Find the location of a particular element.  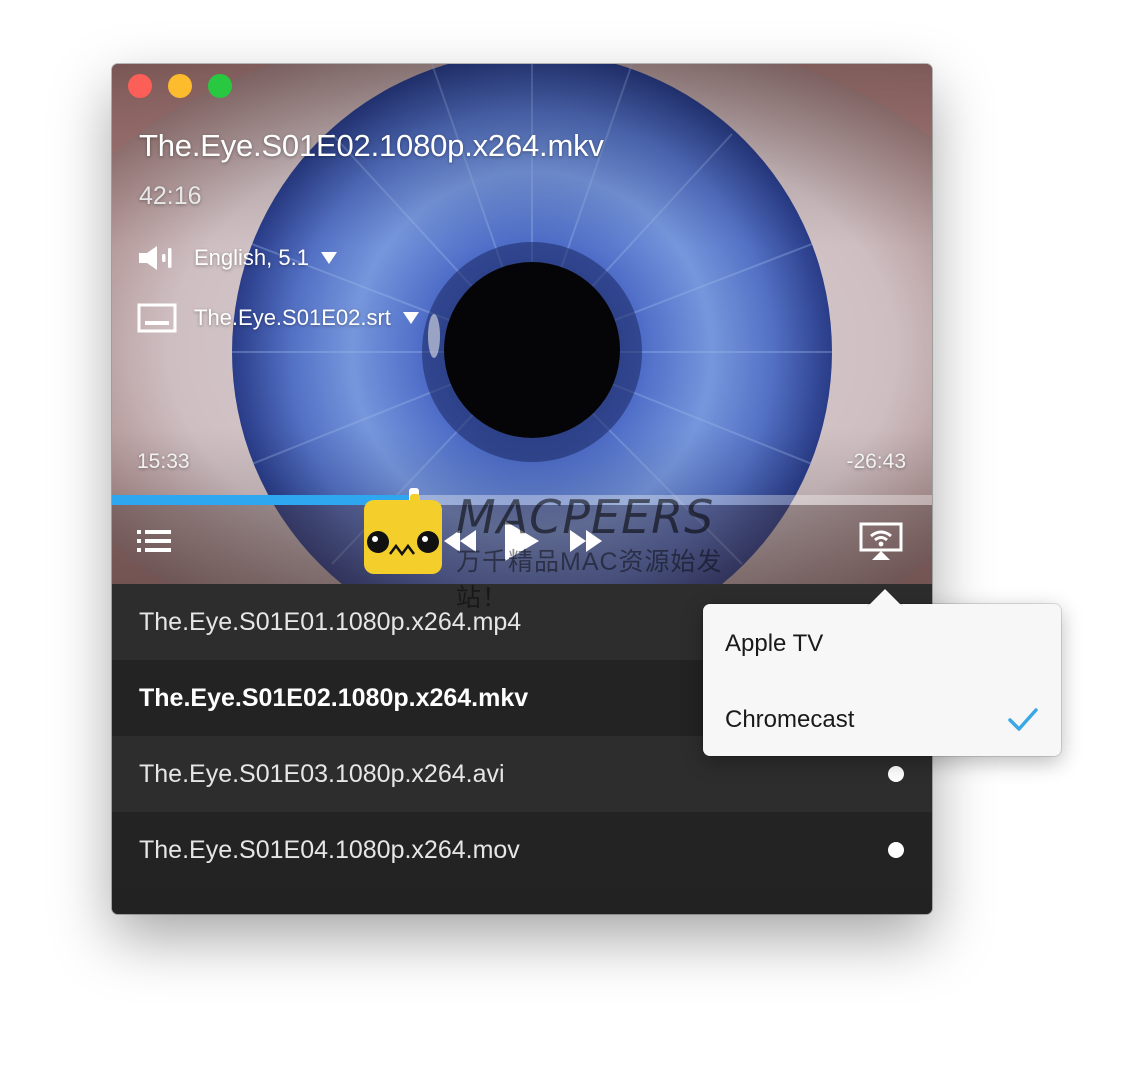

airplay-icon is located at coordinates (881, 543).